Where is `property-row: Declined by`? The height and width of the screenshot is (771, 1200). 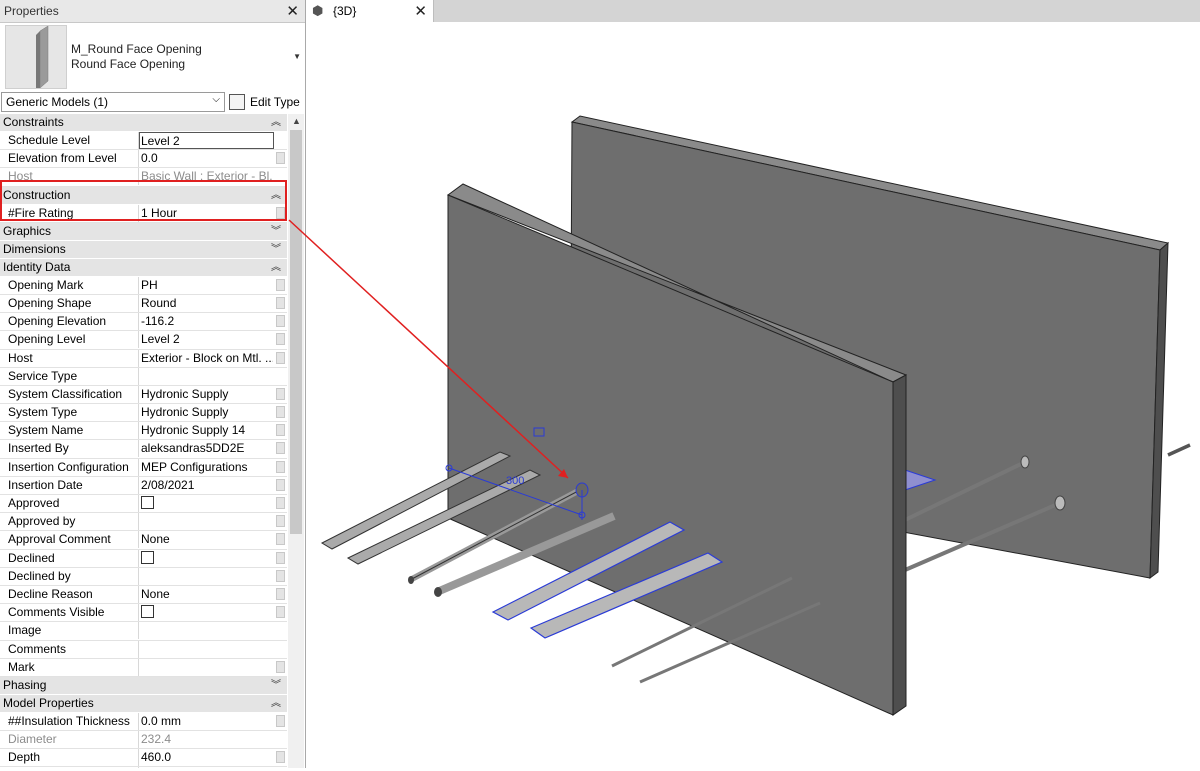 property-row: Declined by is located at coordinates (143, 576).